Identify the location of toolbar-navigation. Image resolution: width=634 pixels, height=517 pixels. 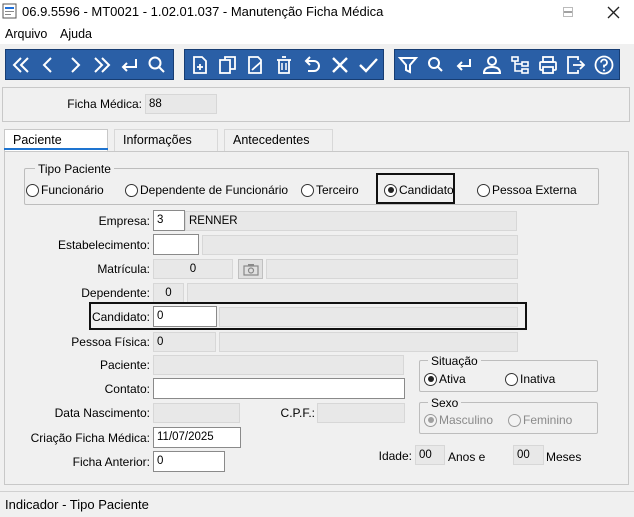
(89, 64).